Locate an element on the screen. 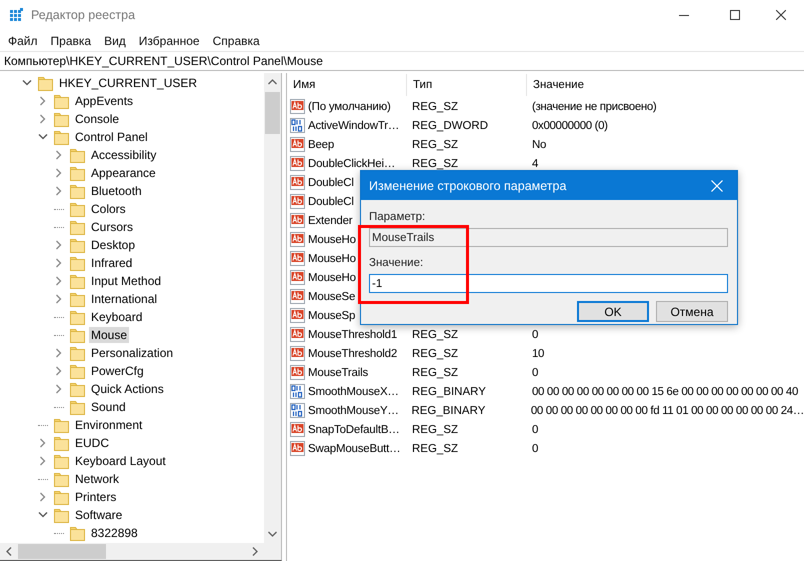  tree-item: Printers is located at coordinates (95, 497).